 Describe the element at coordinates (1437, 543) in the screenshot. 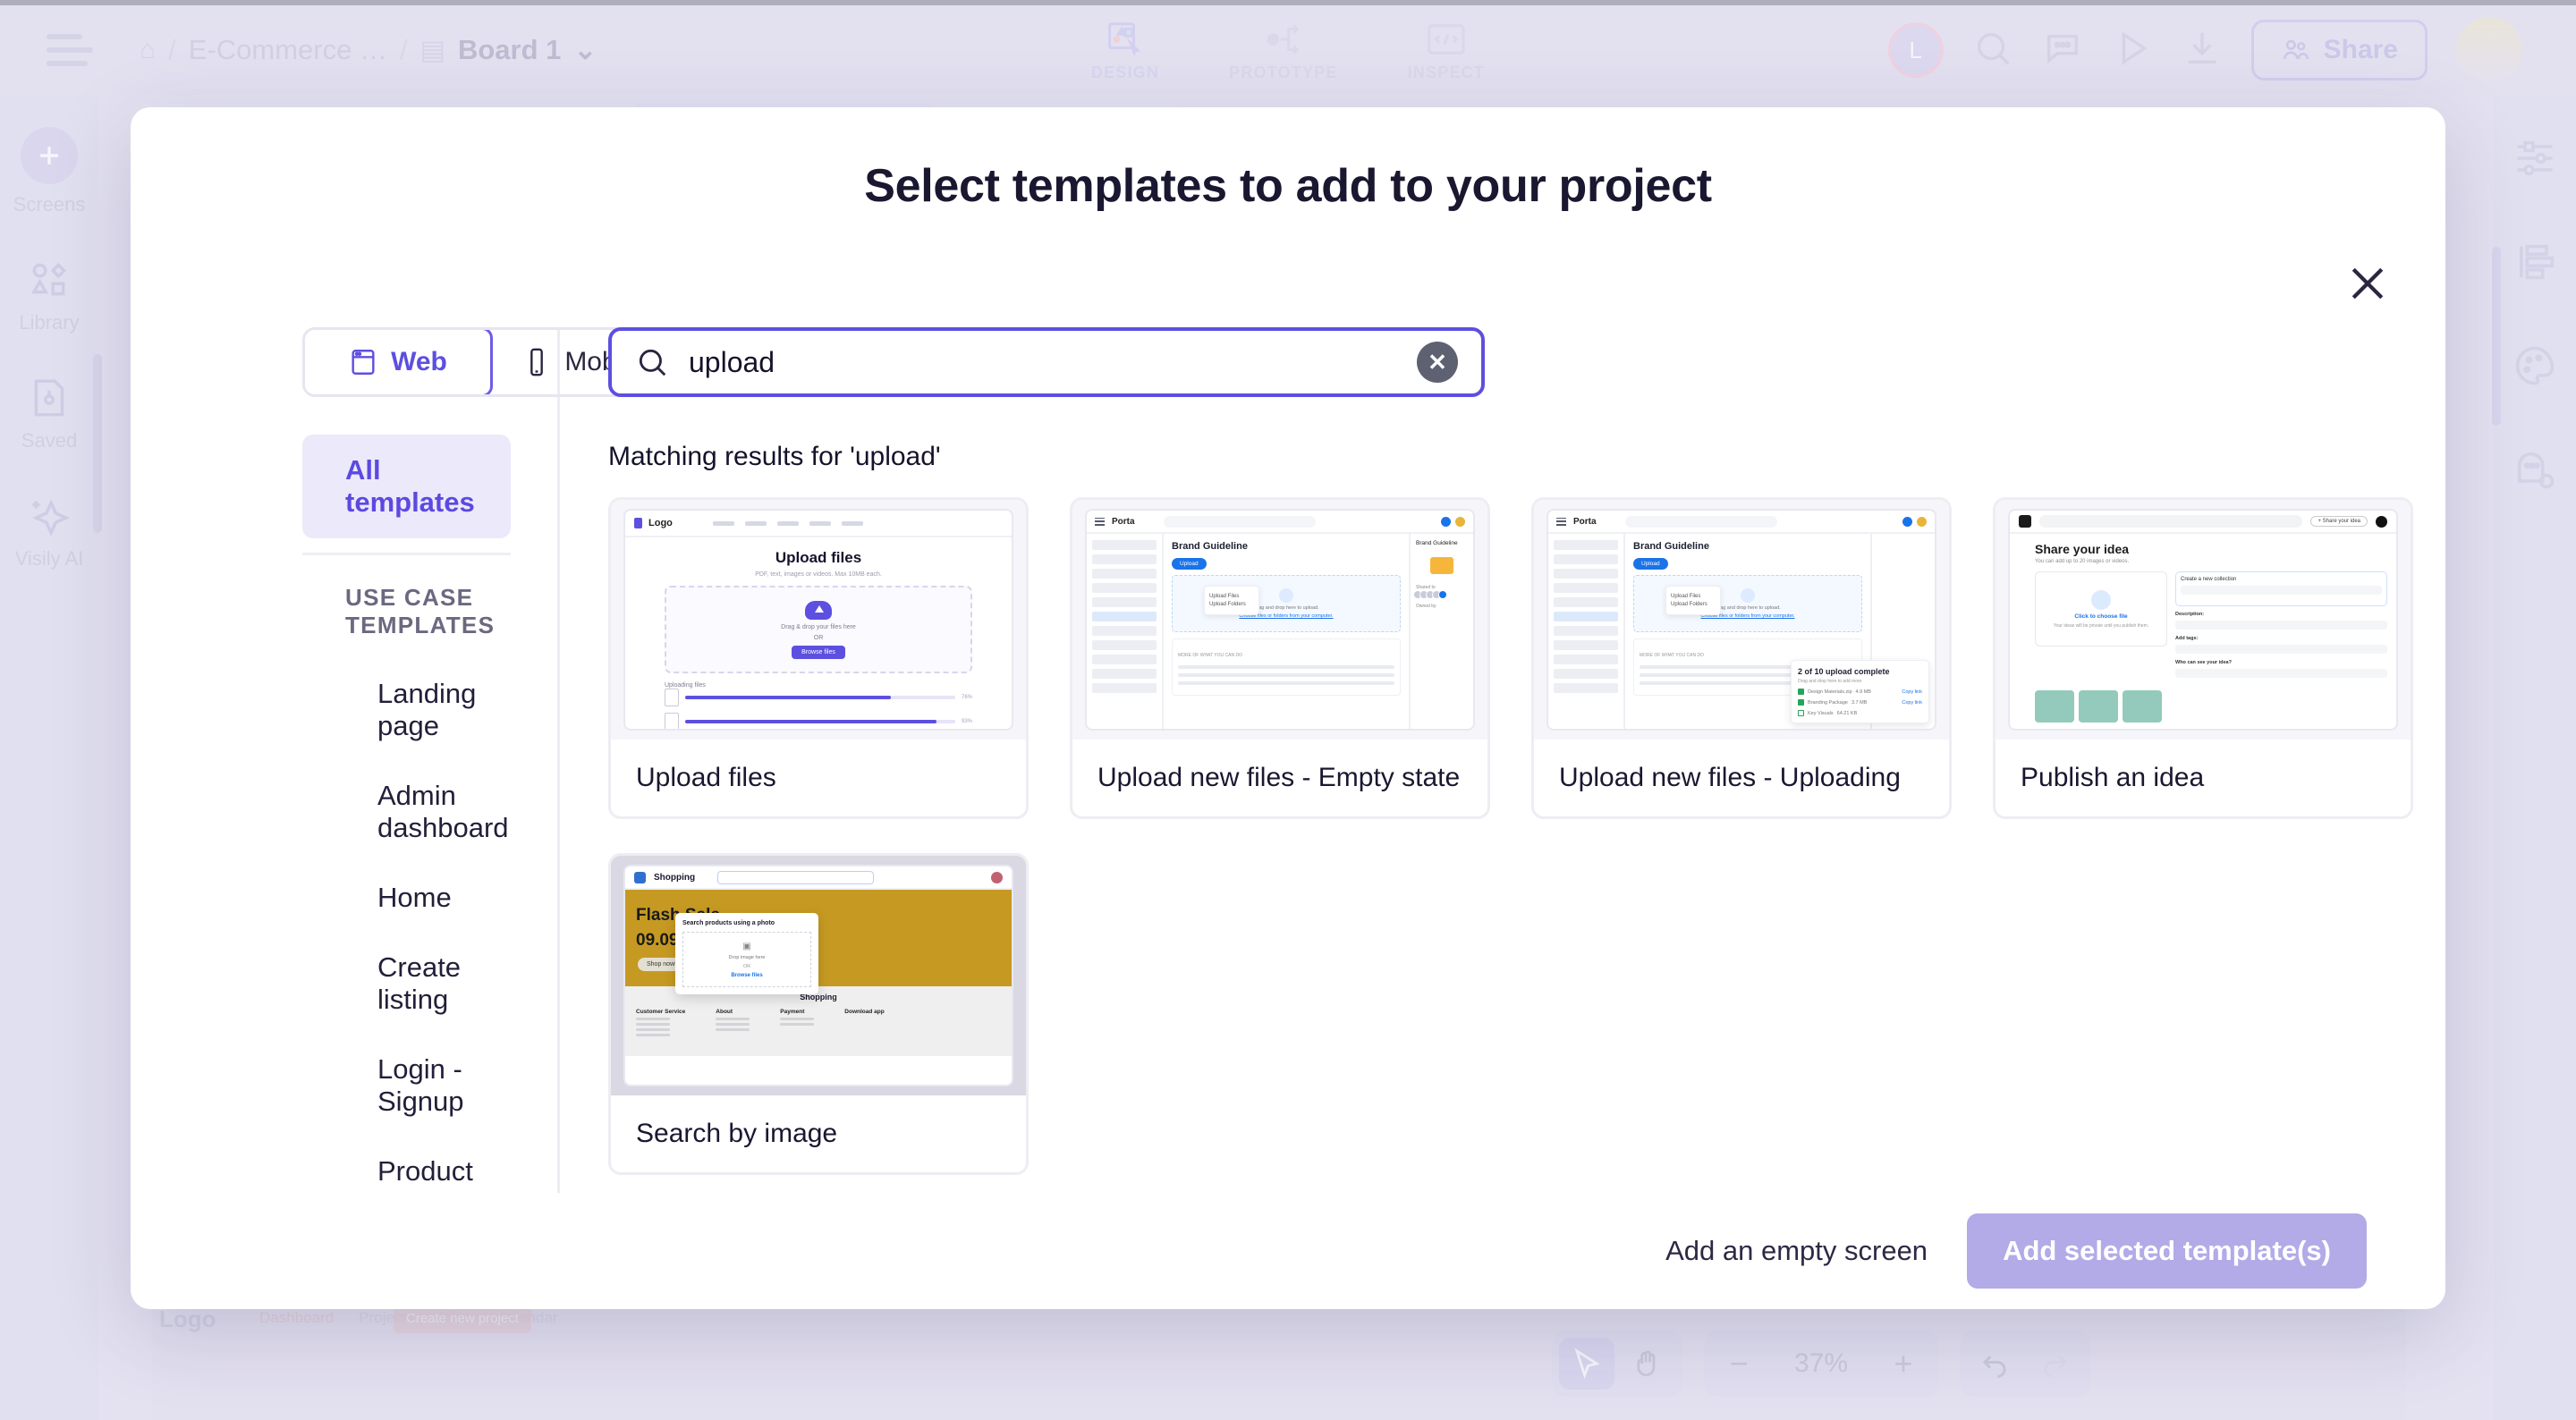

I see `panel-title: Brand Guideline` at that location.